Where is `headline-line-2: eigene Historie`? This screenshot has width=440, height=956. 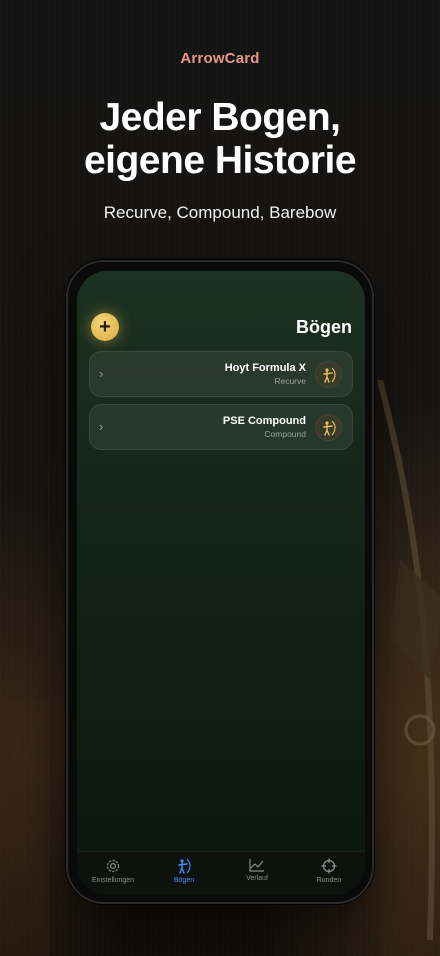
headline-line-2: eigene Historie is located at coordinates (220, 160).